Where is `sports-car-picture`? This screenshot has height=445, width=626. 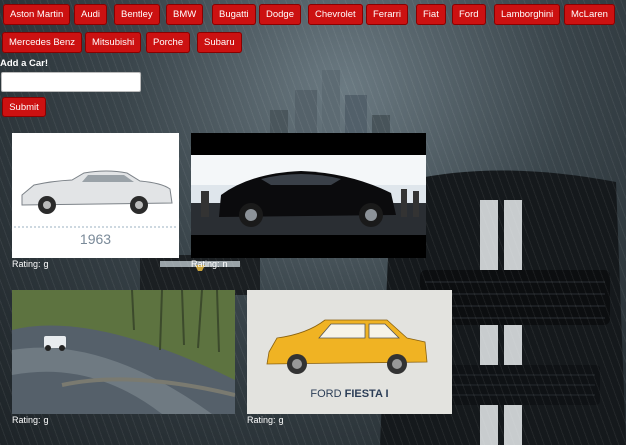
sports-car-picture is located at coordinates (308, 195).